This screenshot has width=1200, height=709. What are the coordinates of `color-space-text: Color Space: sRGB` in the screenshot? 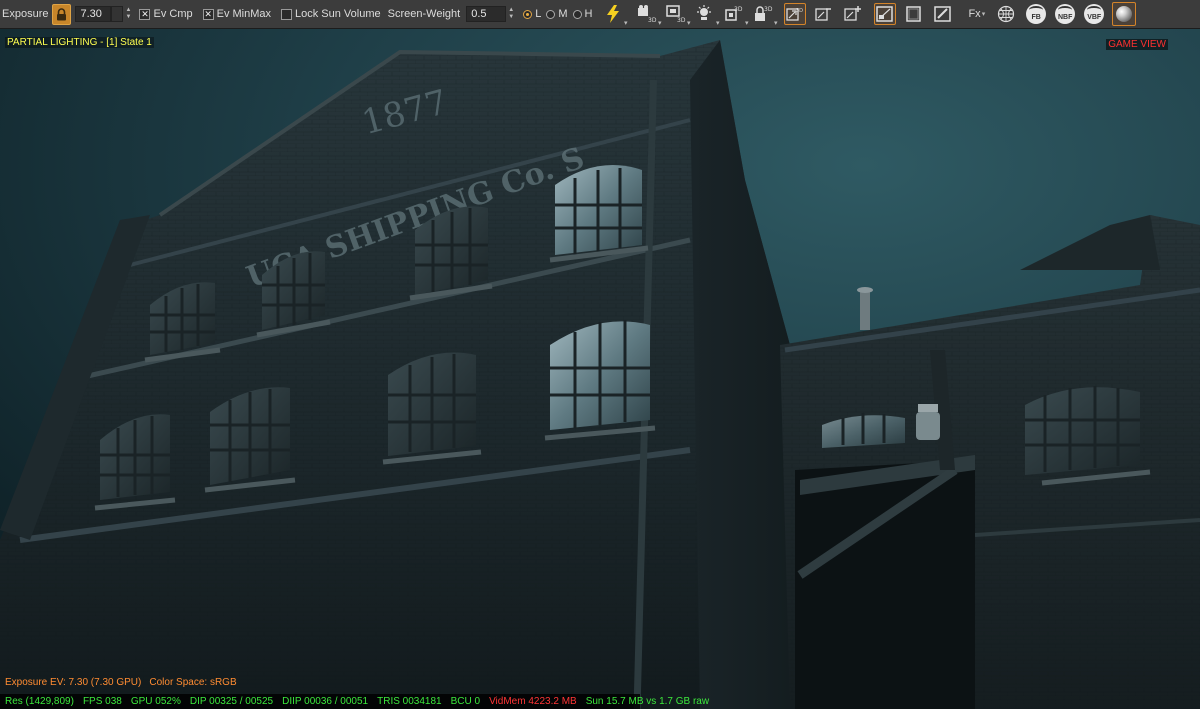 It's located at (193, 682).